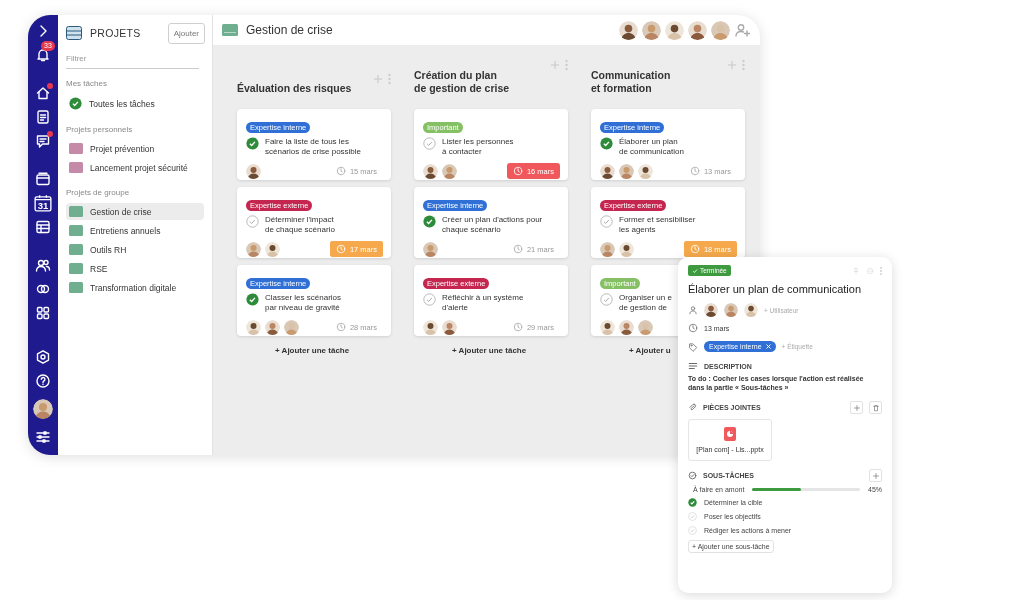 Image resolution: width=1018 pixels, height=600 pixels. What do you see at coordinates (645, 303) in the screenshot?
I see `task-title: Organiser un e de gestion de` at bounding box center [645, 303].